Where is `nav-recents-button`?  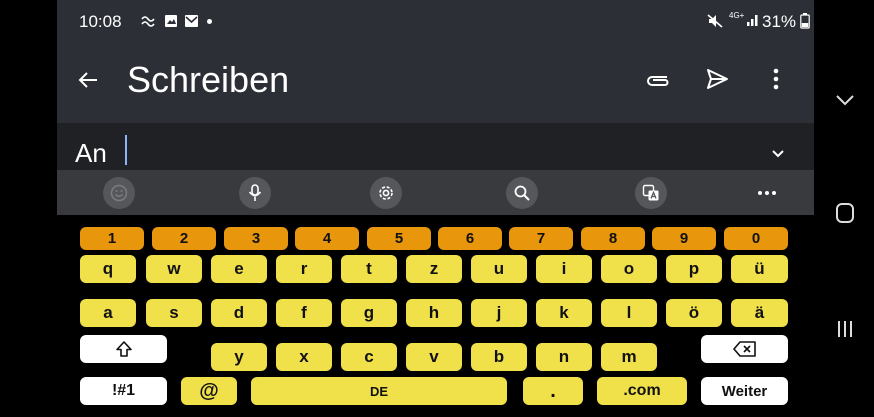
nav-recents-button is located at coordinates (845, 329).